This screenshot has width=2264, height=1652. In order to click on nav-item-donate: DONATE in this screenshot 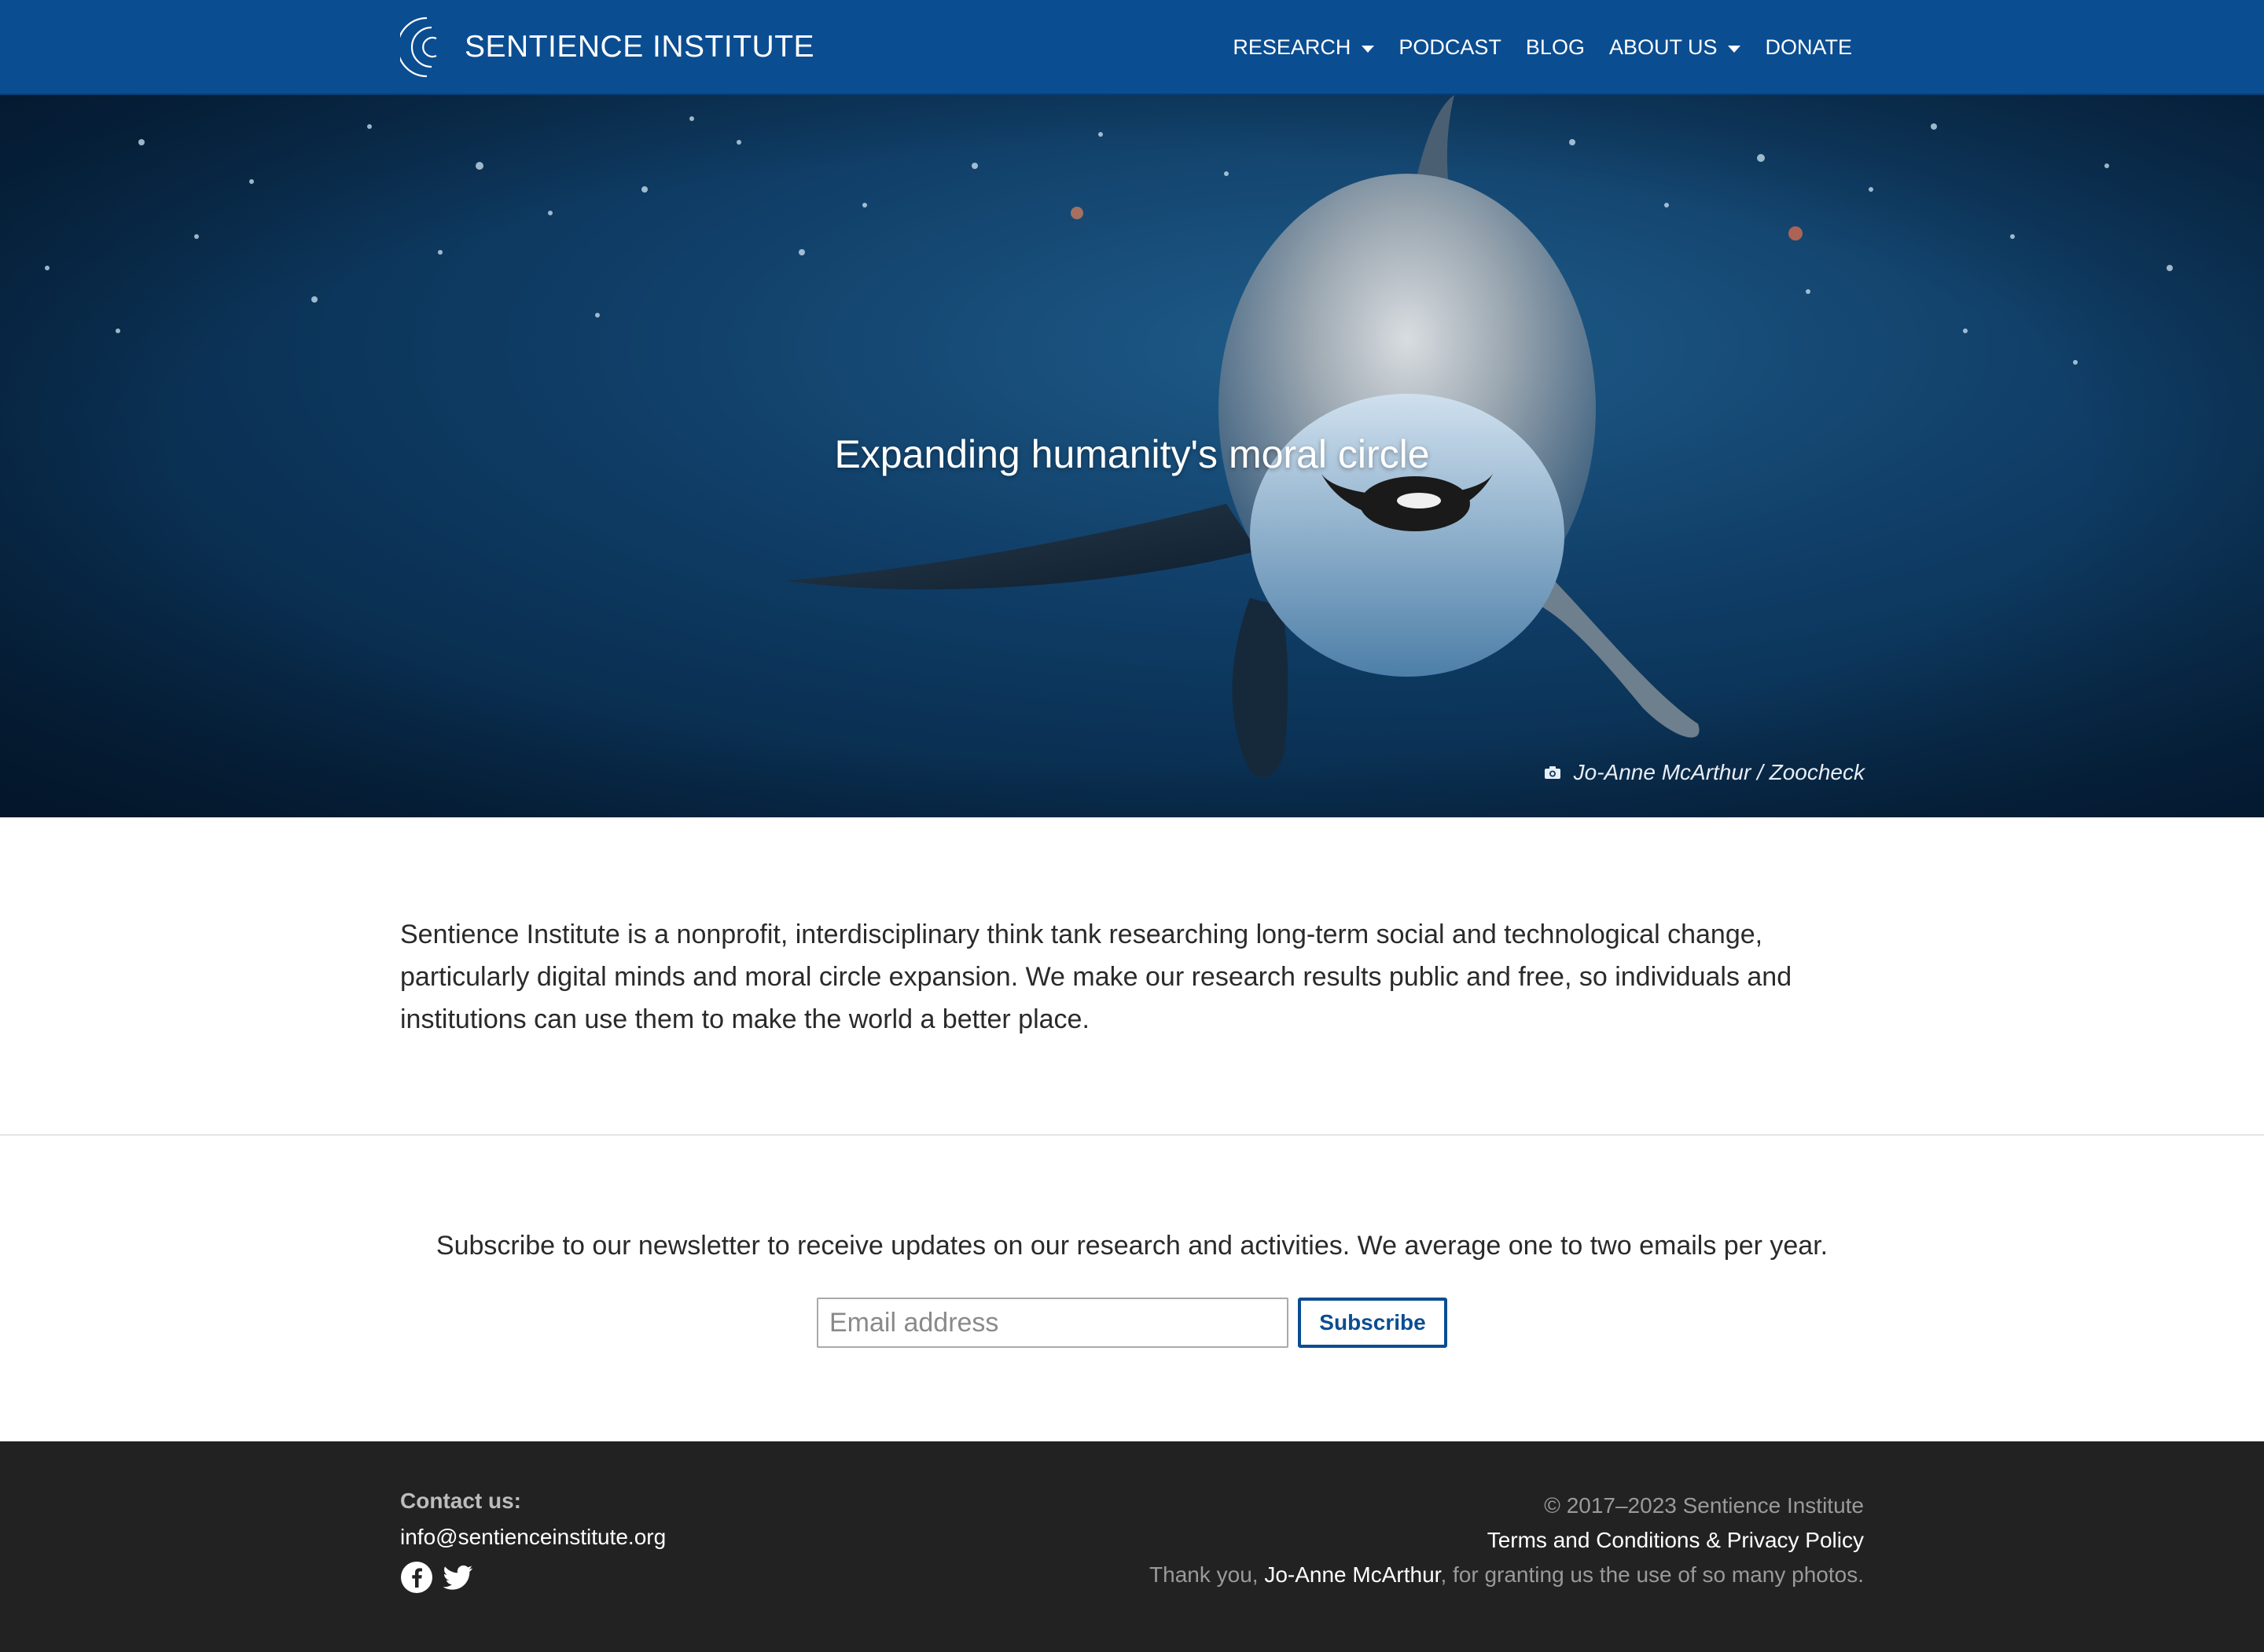, I will do `click(1808, 48)`.